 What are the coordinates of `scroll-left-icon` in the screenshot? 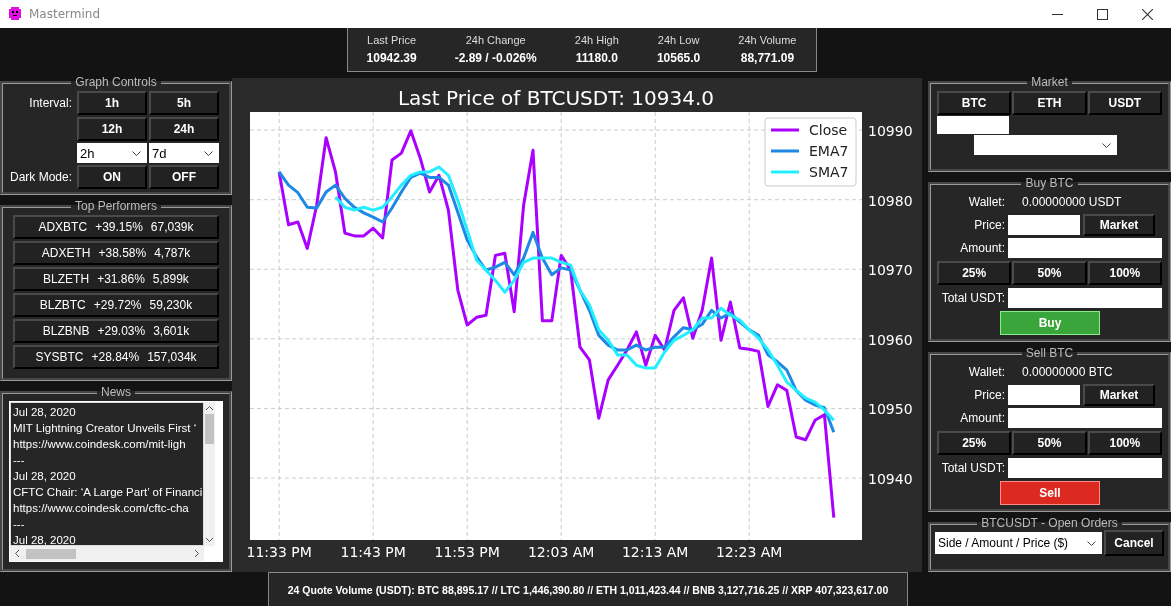 It's located at (17, 553).